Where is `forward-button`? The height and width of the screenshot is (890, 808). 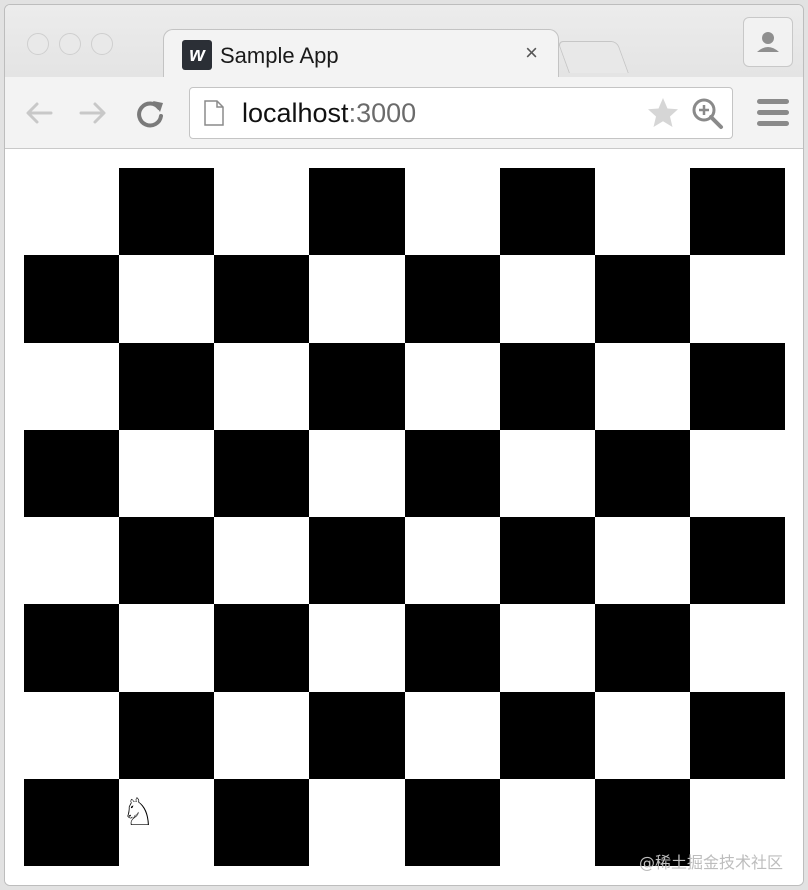 forward-button is located at coordinates (93, 113).